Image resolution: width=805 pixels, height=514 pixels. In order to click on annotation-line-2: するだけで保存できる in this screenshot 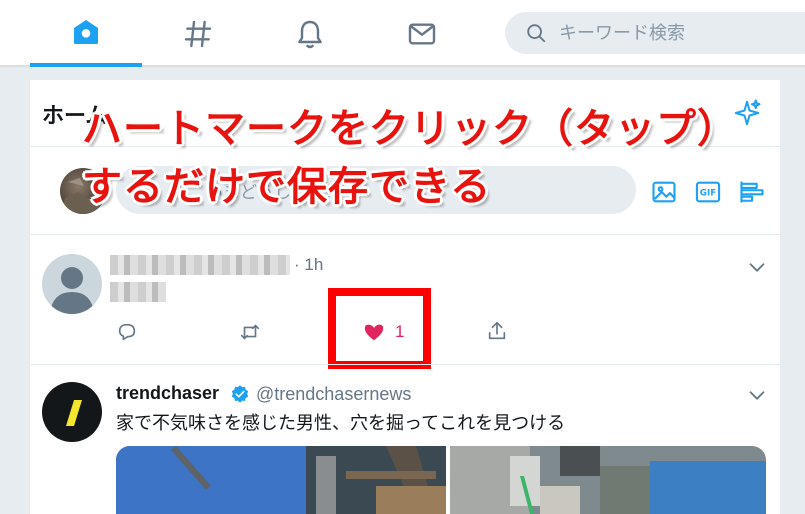, I will do `click(287, 187)`.